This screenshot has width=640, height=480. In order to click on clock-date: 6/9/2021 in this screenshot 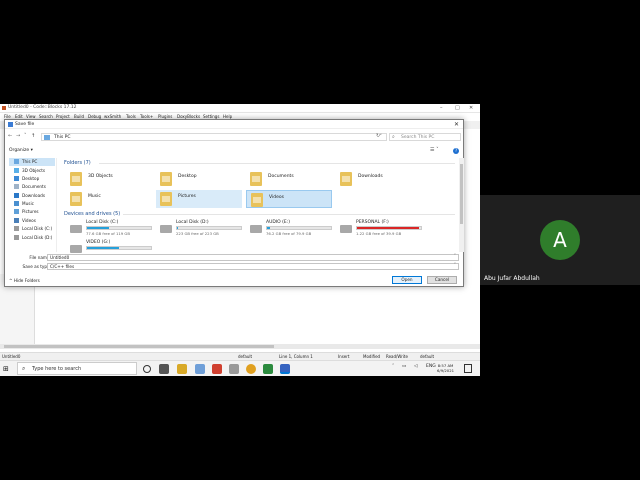, I will do `click(446, 370)`.